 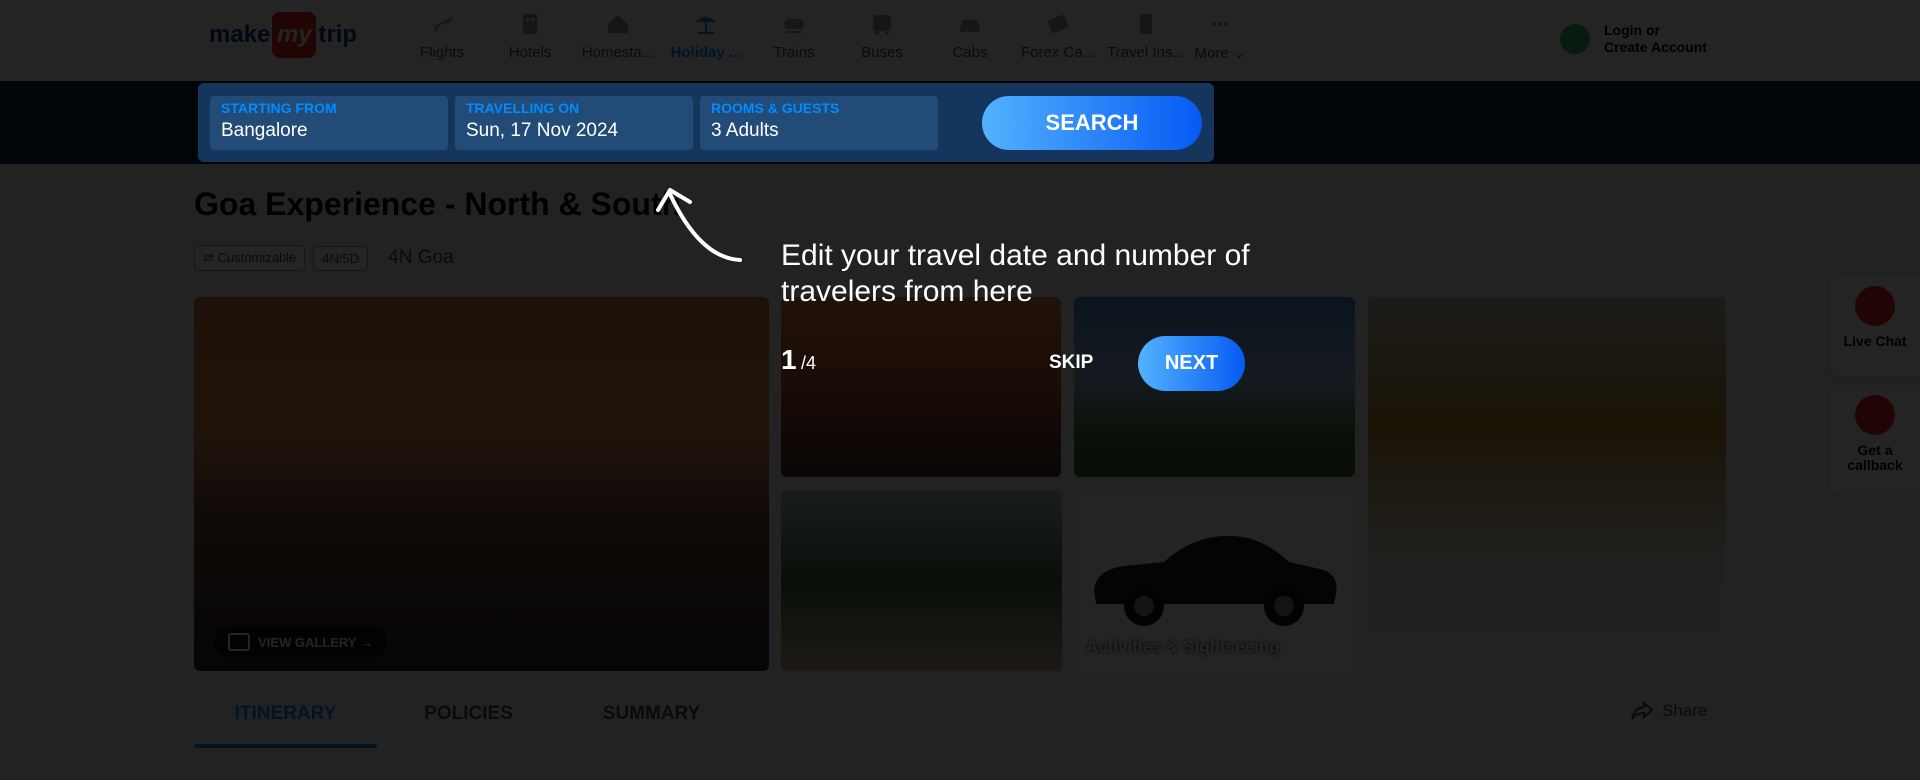 What do you see at coordinates (264, 130) in the screenshot?
I see `starting-from-value: Bangalore` at bounding box center [264, 130].